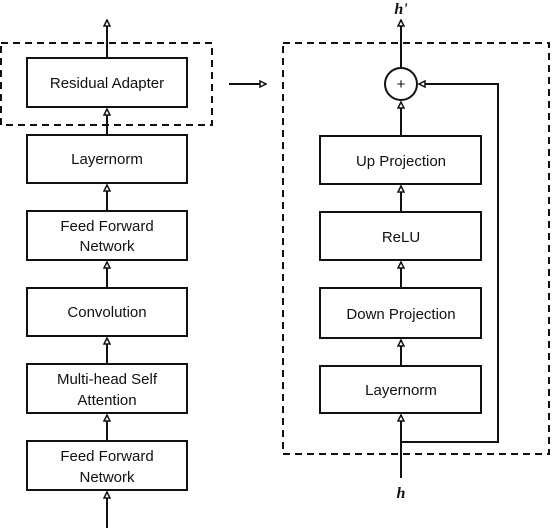  I want to click on add-symbol: +, so click(401, 84).